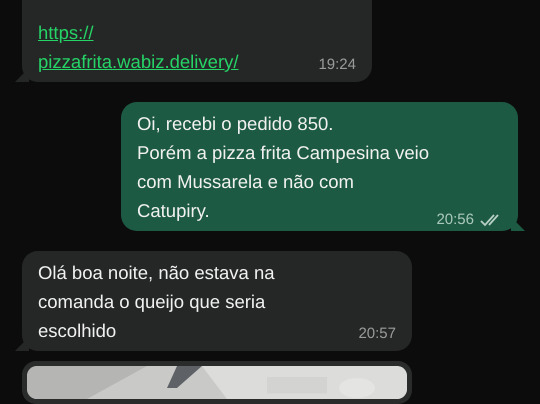 The width and height of the screenshot is (540, 404). I want to click on message-text: Porém a pizza frita Campesina veio, so click(283, 153).